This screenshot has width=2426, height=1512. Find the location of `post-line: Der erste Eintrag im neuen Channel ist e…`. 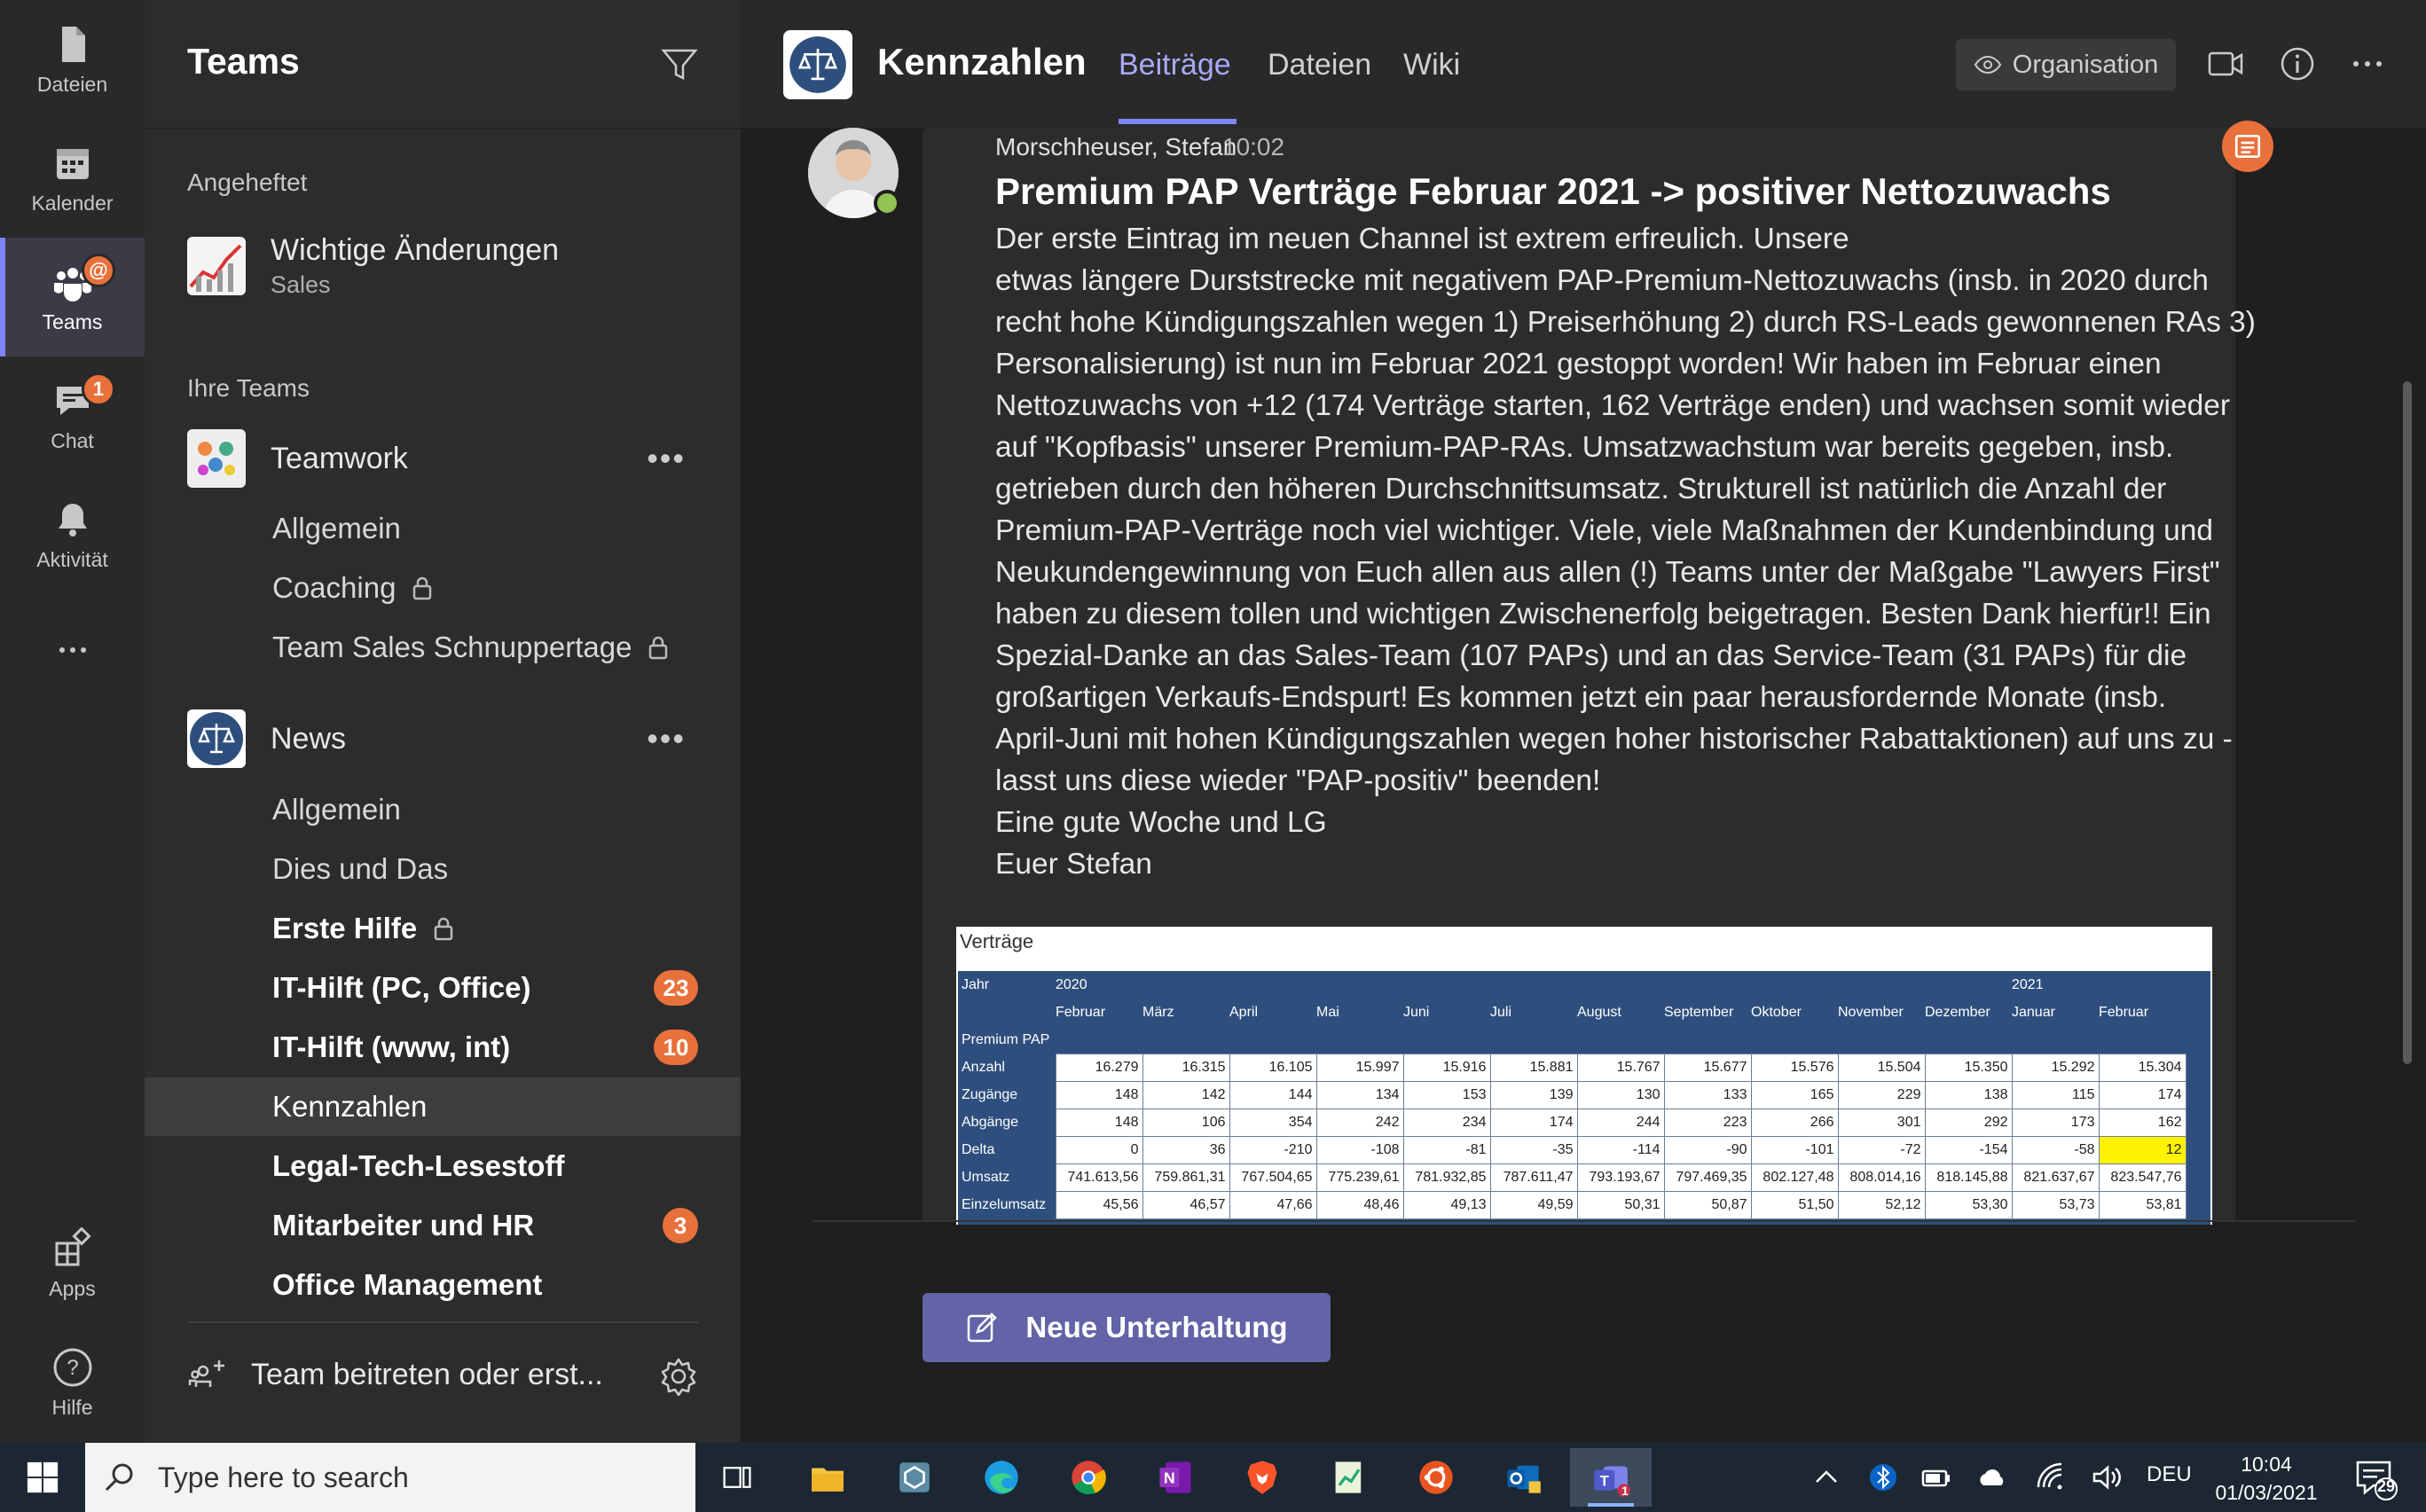

post-line: Der erste Eintrag im neuen Channel ist e… is located at coordinates (1422, 239).